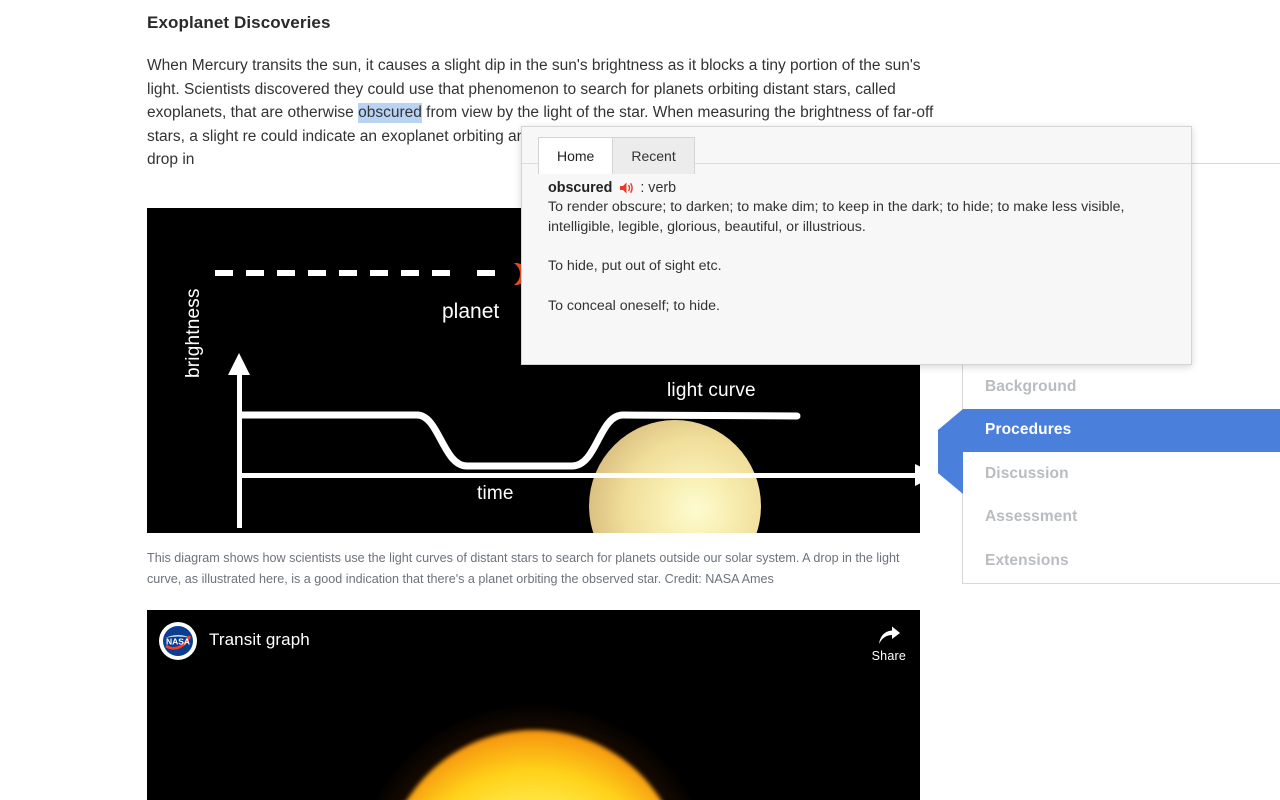 This screenshot has width=1280, height=800. What do you see at coordinates (888, 656) in the screenshot?
I see `share-label: Share` at bounding box center [888, 656].